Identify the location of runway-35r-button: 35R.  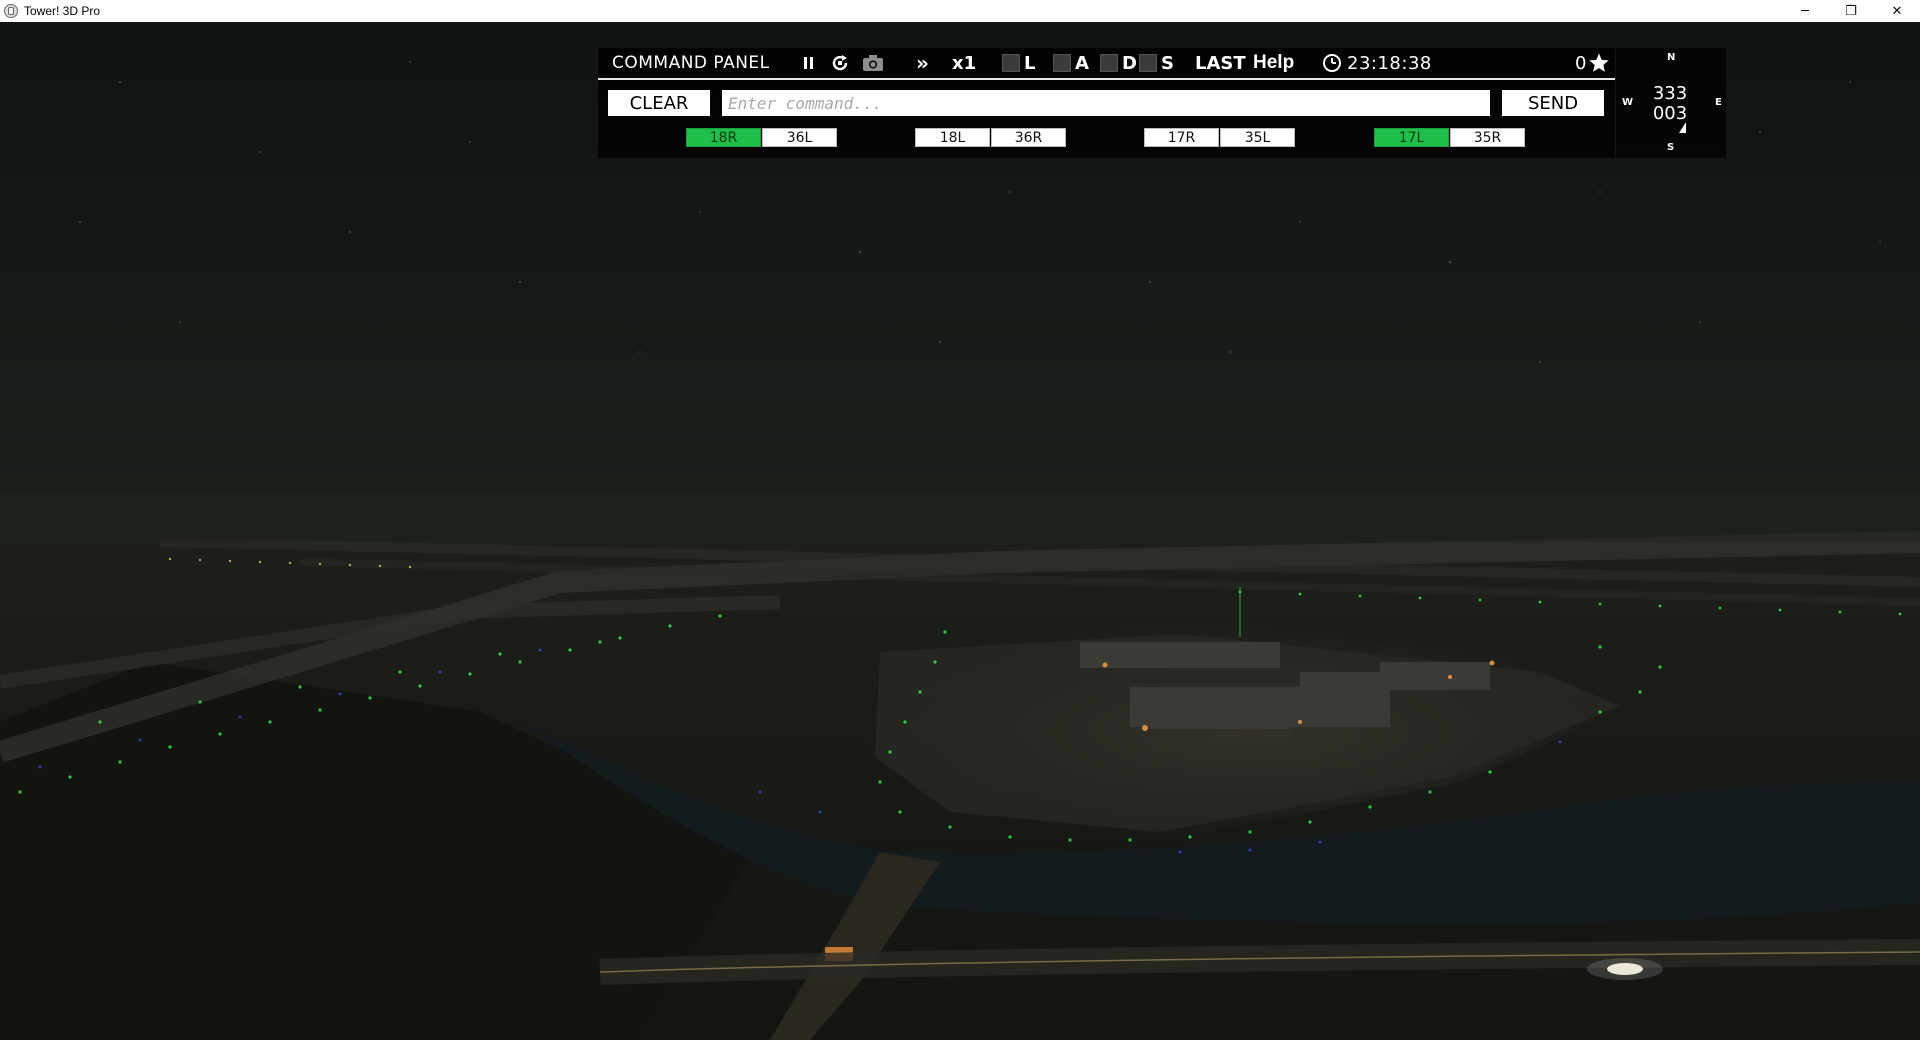
(1487, 137).